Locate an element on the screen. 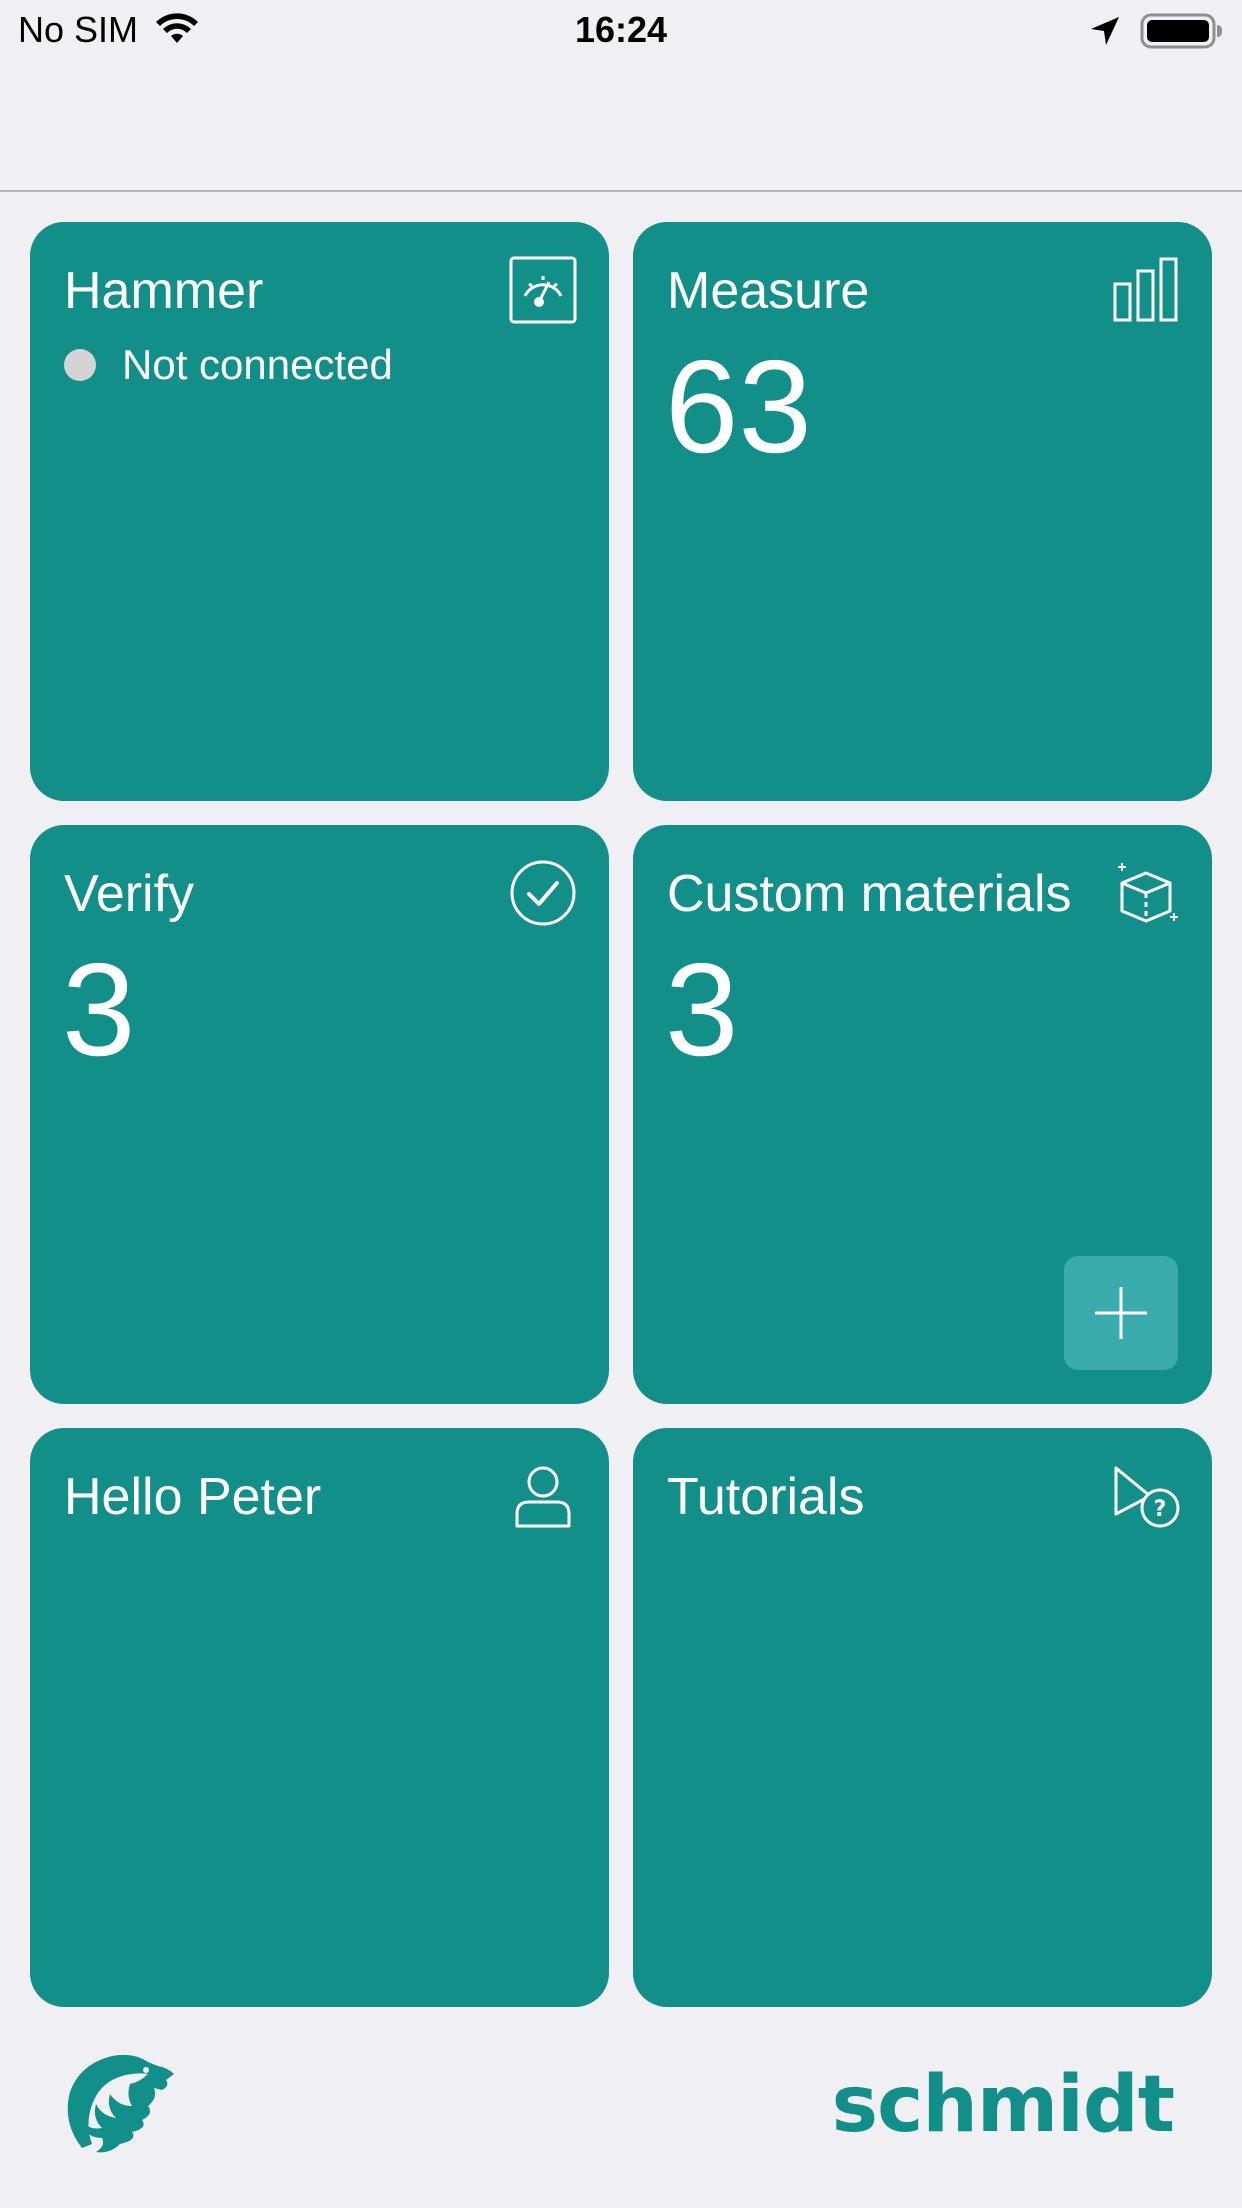 Image resolution: width=1242 pixels, height=2208 pixels. user-greeting: Hello Peter is located at coordinates (193, 1497).